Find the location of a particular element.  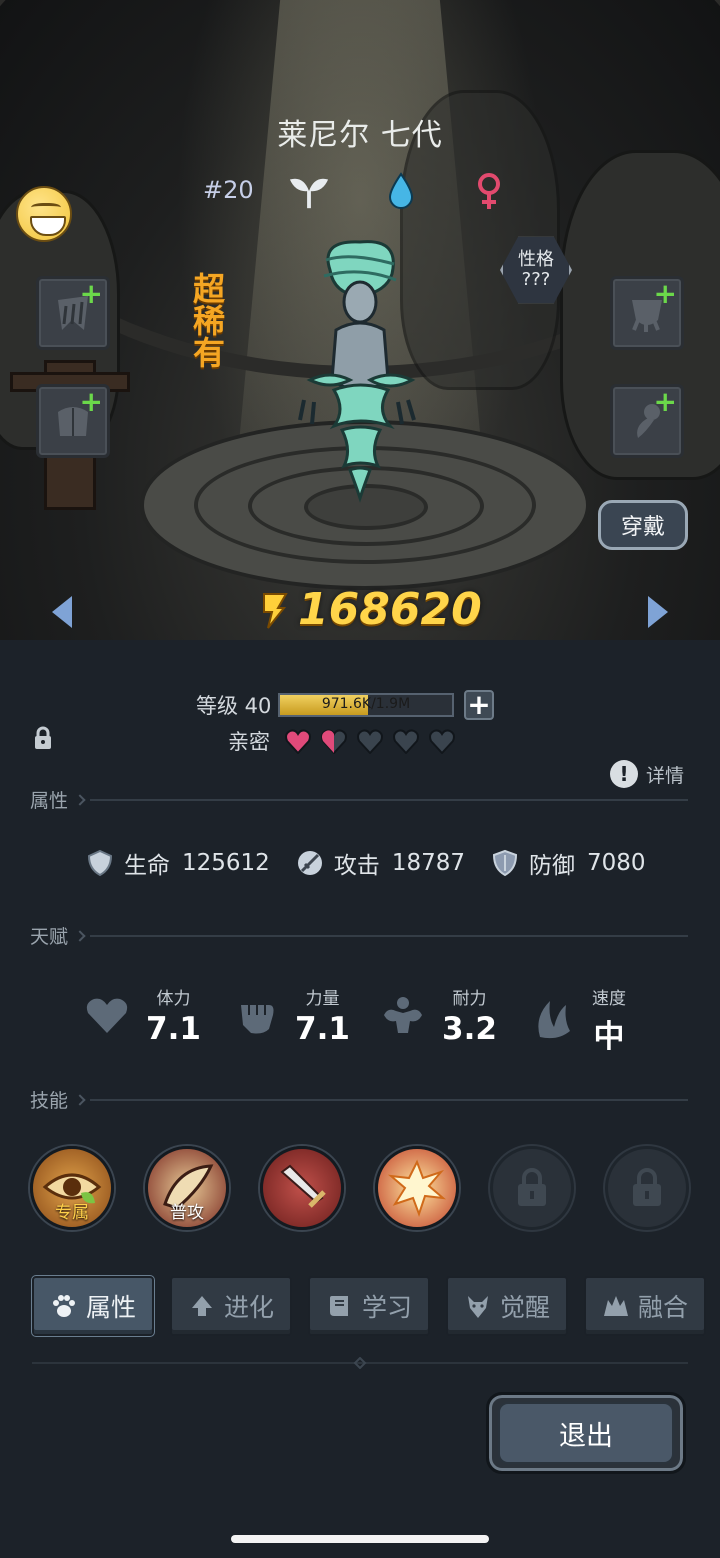

tab-label: 融合 is located at coordinates (662, 1307).